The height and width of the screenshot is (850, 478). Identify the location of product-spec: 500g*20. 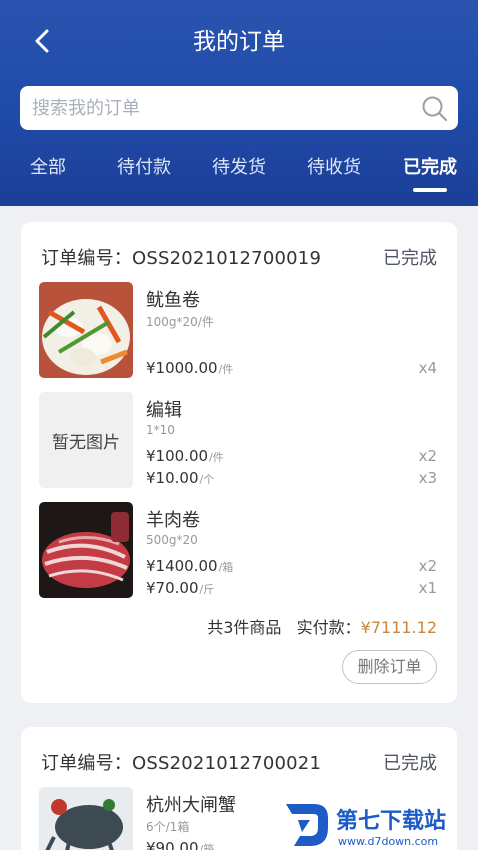
(172, 540).